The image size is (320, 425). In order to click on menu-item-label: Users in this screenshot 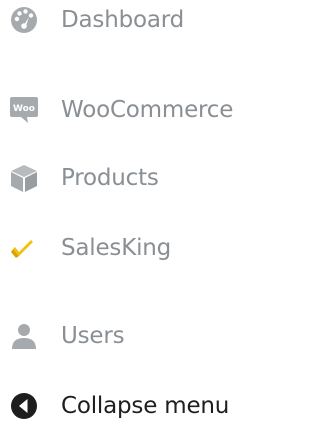, I will do `click(93, 336)`.